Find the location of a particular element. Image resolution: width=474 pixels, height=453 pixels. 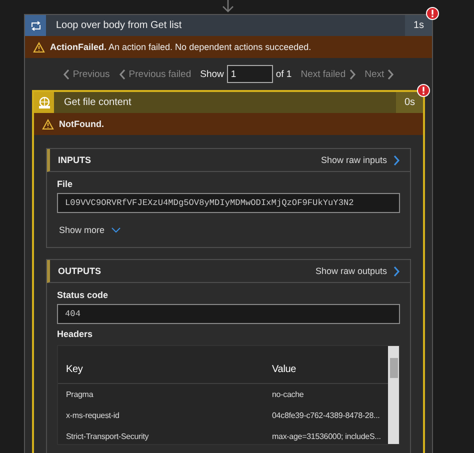

scrollbar is located at coordinates (393, 395).